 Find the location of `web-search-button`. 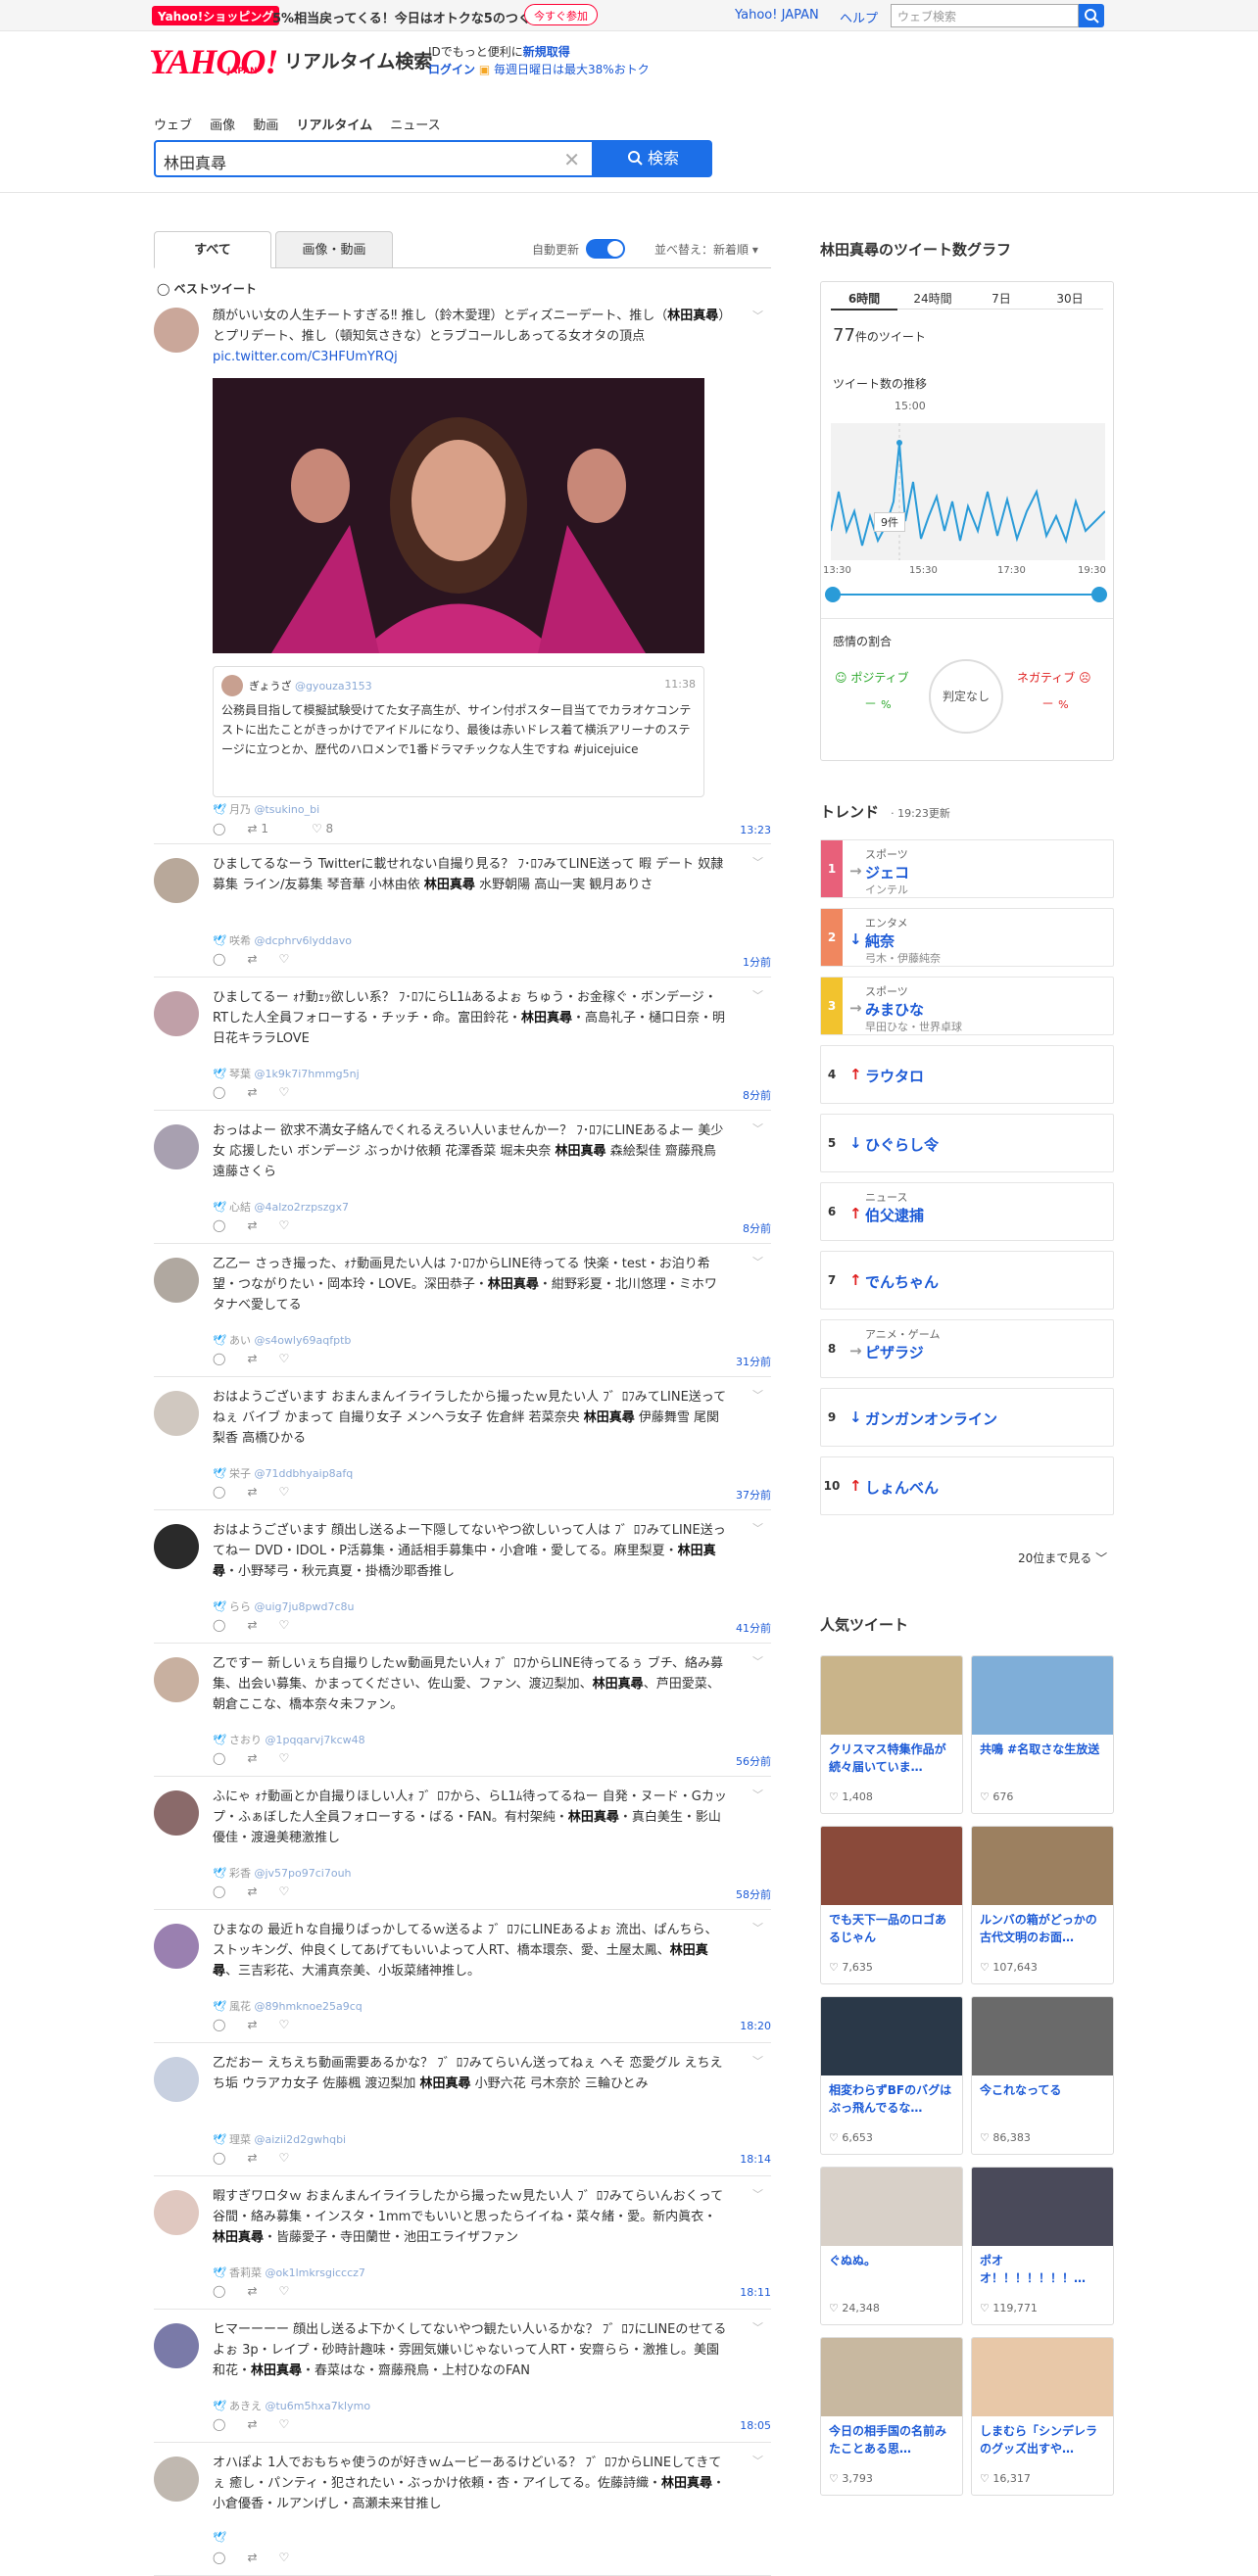

web-search-button is located at coordinates (1091, 15).